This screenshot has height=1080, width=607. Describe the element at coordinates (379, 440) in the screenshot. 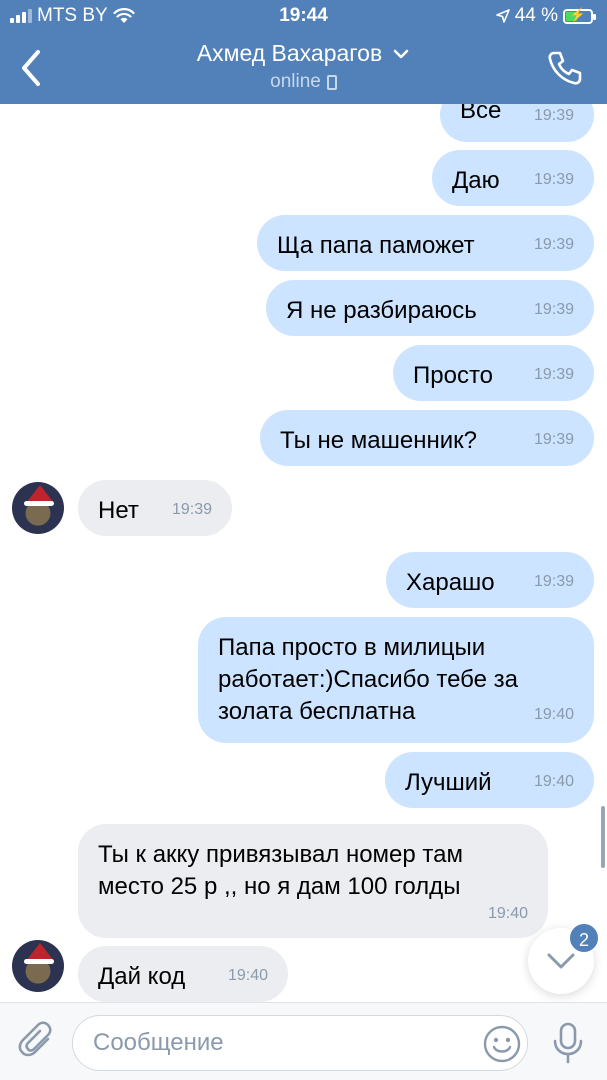

I see `message-text: Ты не машенник?` at that location.